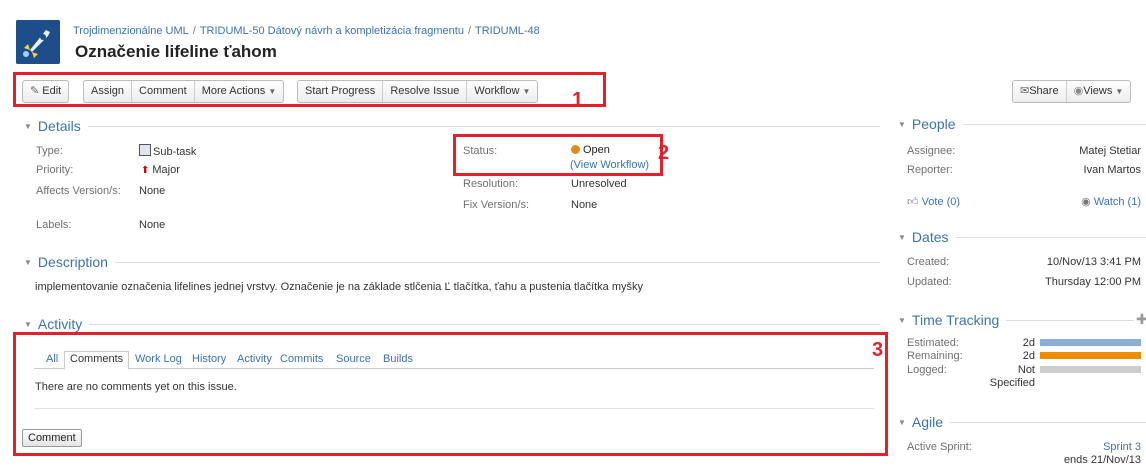 This screenshot has width=1146, height=466. What do you see at coordinates (309, 89) in the screenshot?
I see `annotation-box-toolbar` at bounding box center [309, 89].